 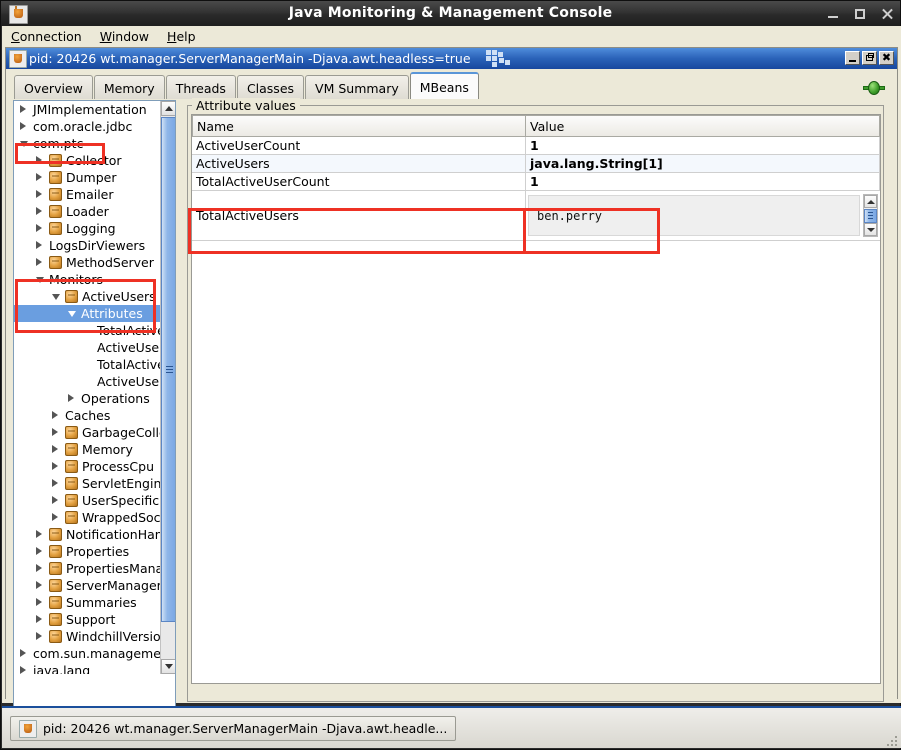 I want to click on tree-node-attributes: Attributes, so click(x=87, y=313).